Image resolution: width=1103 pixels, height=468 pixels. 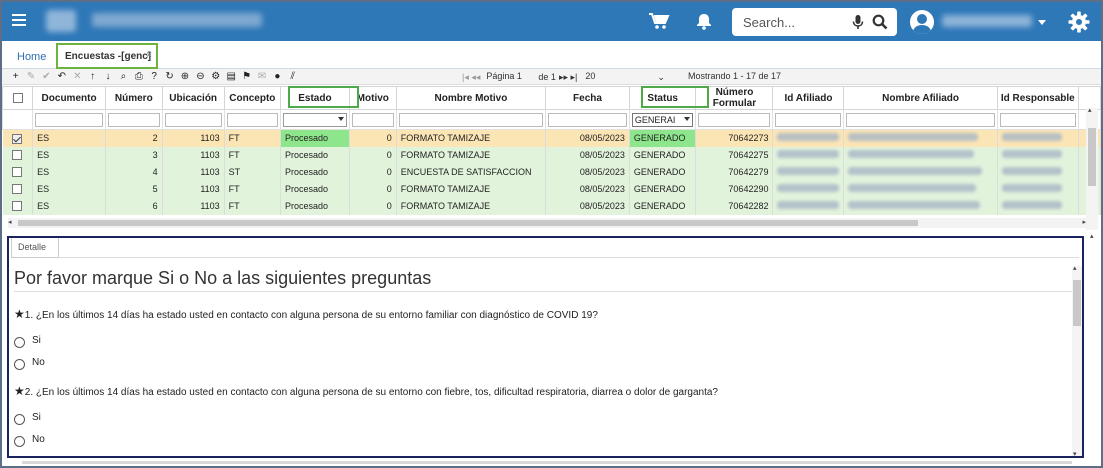 I want to click on print-icon: ⎙, so click(x=138, y=77).